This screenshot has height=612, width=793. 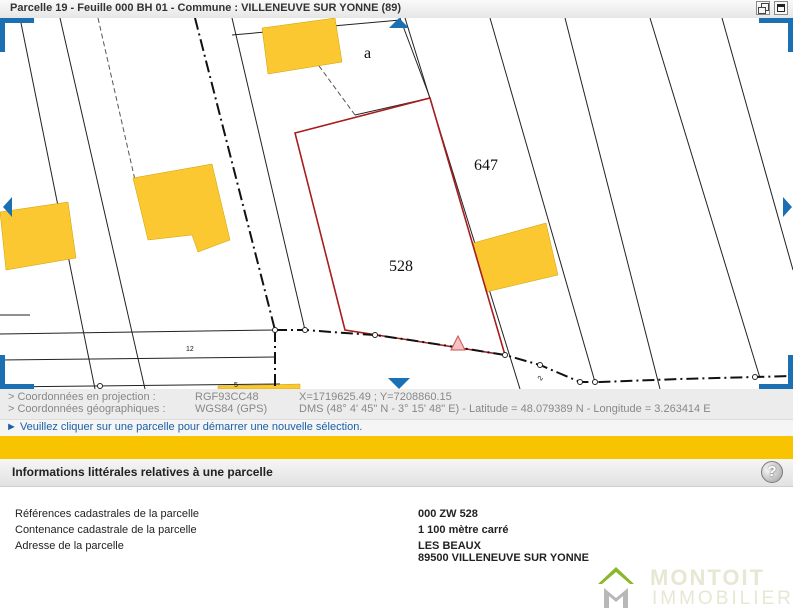 I want to click on geo-system: WGS84 (GPS), so click(x=231, y=409).